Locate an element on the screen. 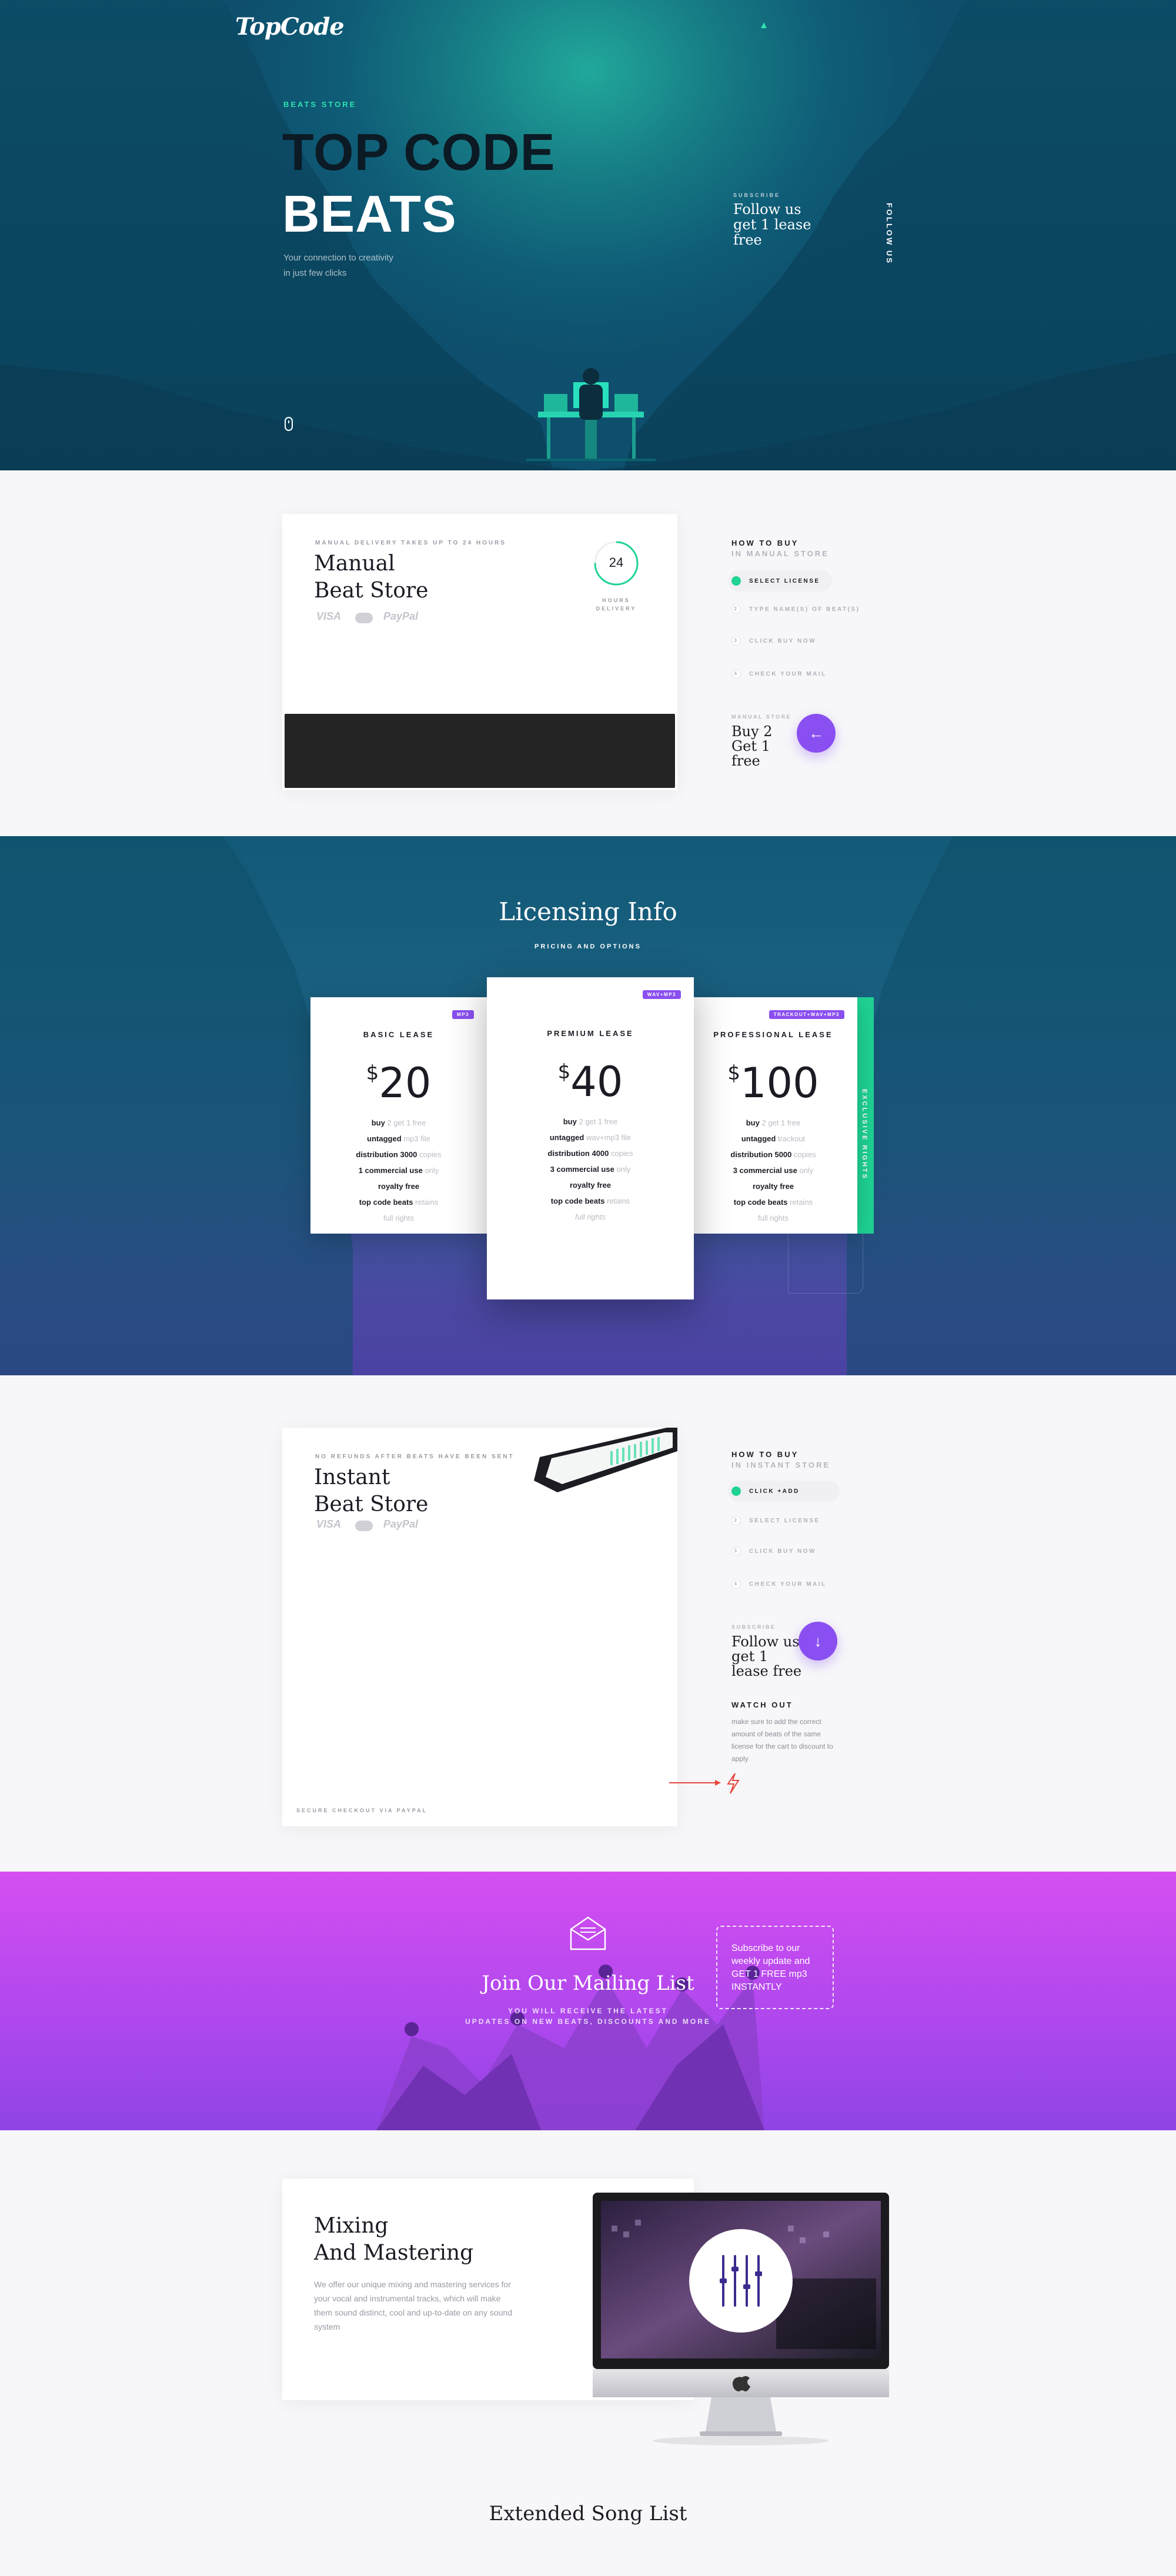  manual-step-3: 3 CLICK BUY NOW is located at coordinates (778, 640).